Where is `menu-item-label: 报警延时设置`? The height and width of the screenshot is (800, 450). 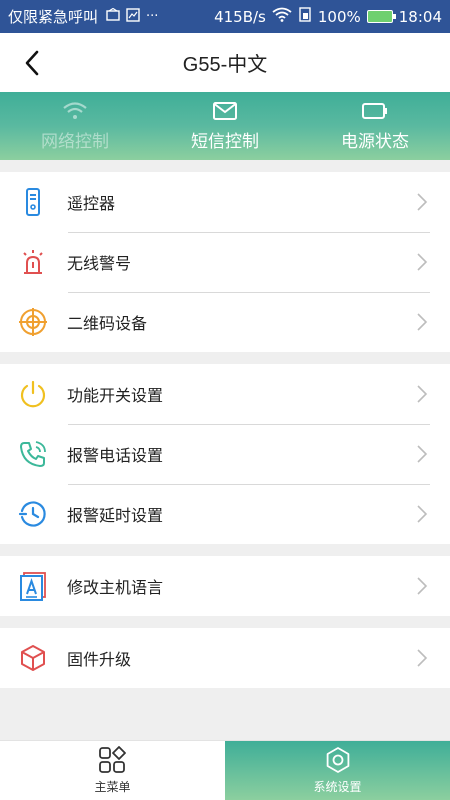 menu-item-label: 报警延时设置 is located at coordinates (115, 515).